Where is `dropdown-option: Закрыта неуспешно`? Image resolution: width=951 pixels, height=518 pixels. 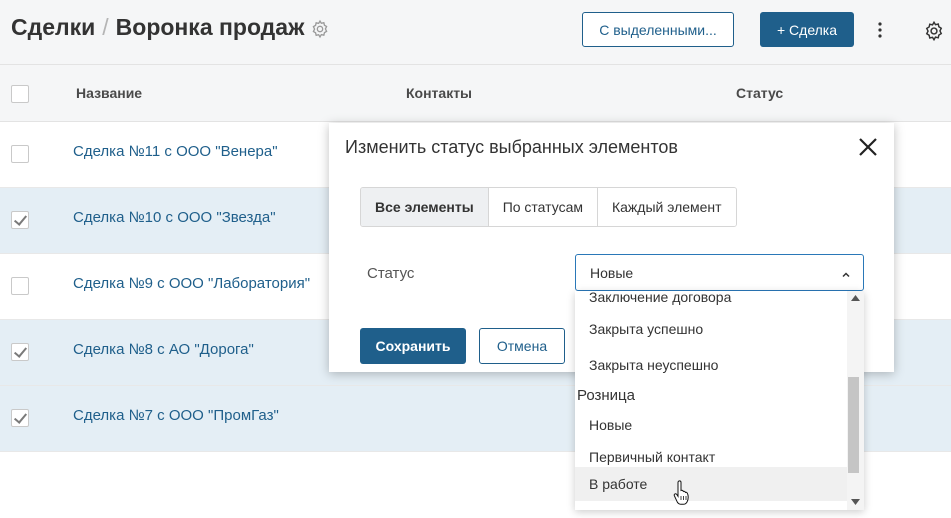 dropdown-option: Закрыта неуспешно is located at coordinates (711, 365).